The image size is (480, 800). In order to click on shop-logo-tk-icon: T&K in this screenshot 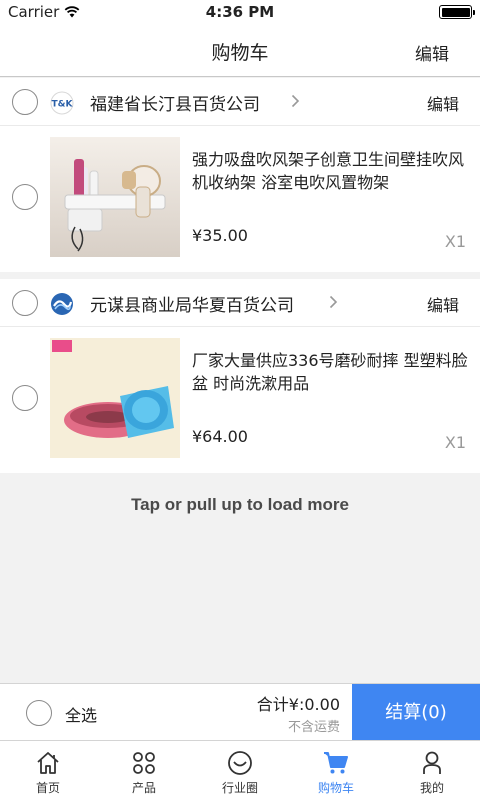, I will do `click(62, 103)`.